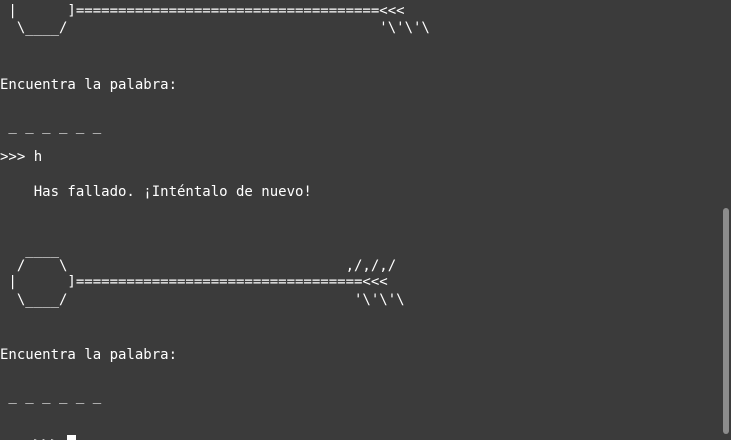  Describe the element at coordinates (194, 282) in the screenshot. I see `terminal-line: | ]==================================<<<` at that location.